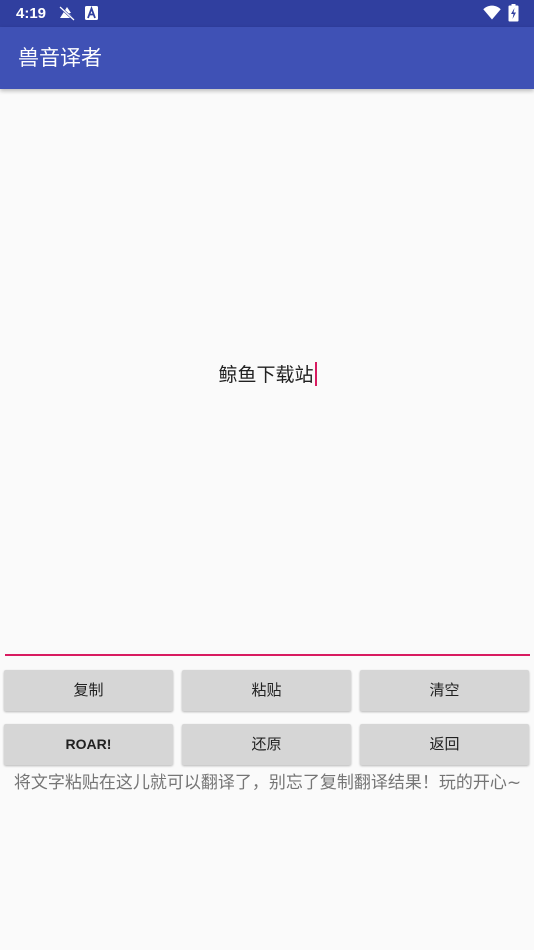  I want to click on roar-button: ROAR!, so click(88, 744).